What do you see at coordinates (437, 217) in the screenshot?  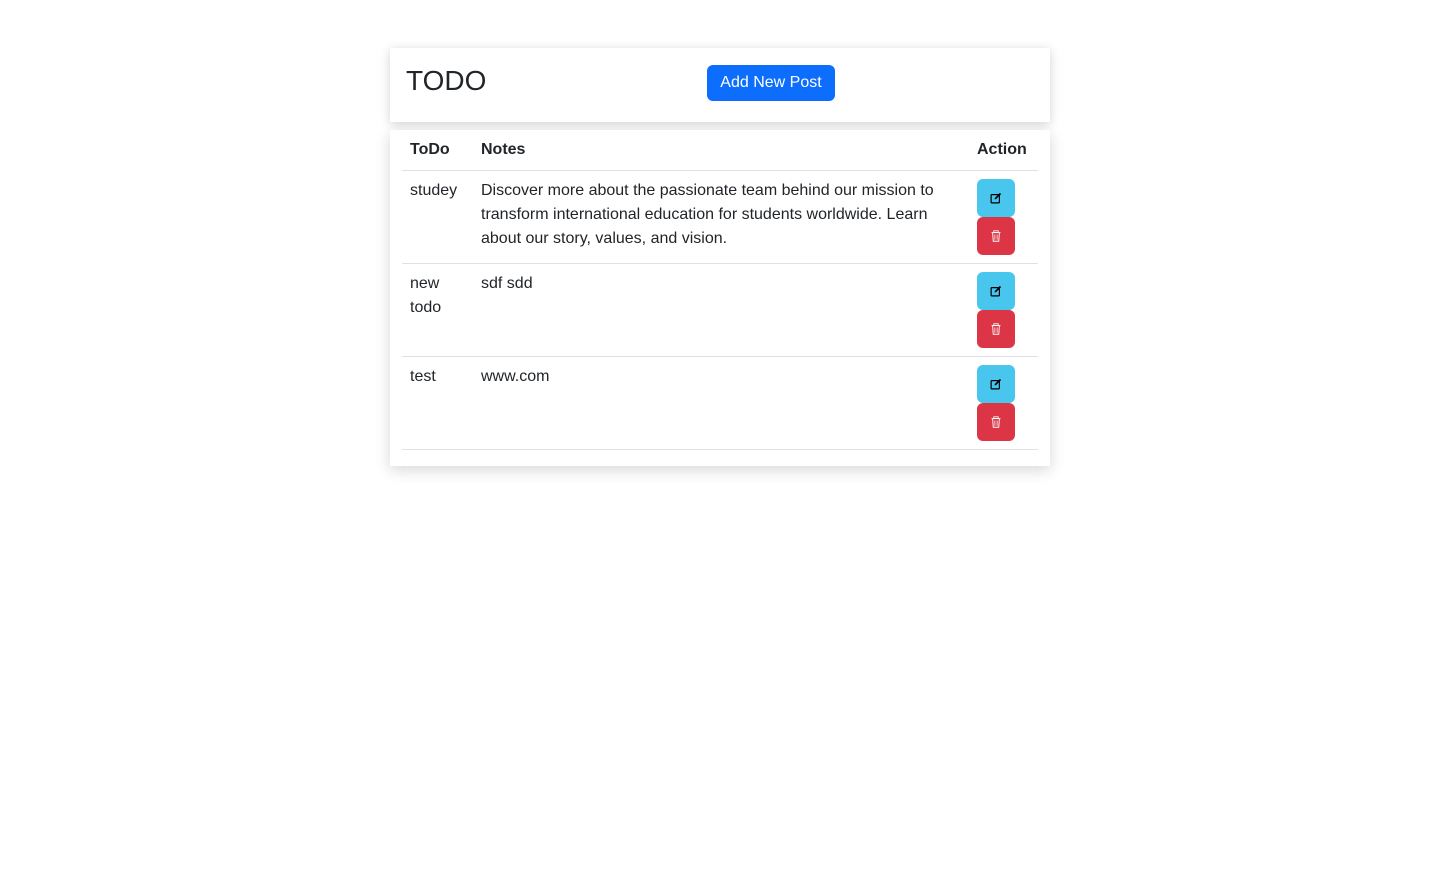 I see `todo-cell: studey` at bounding box center [437, 217].